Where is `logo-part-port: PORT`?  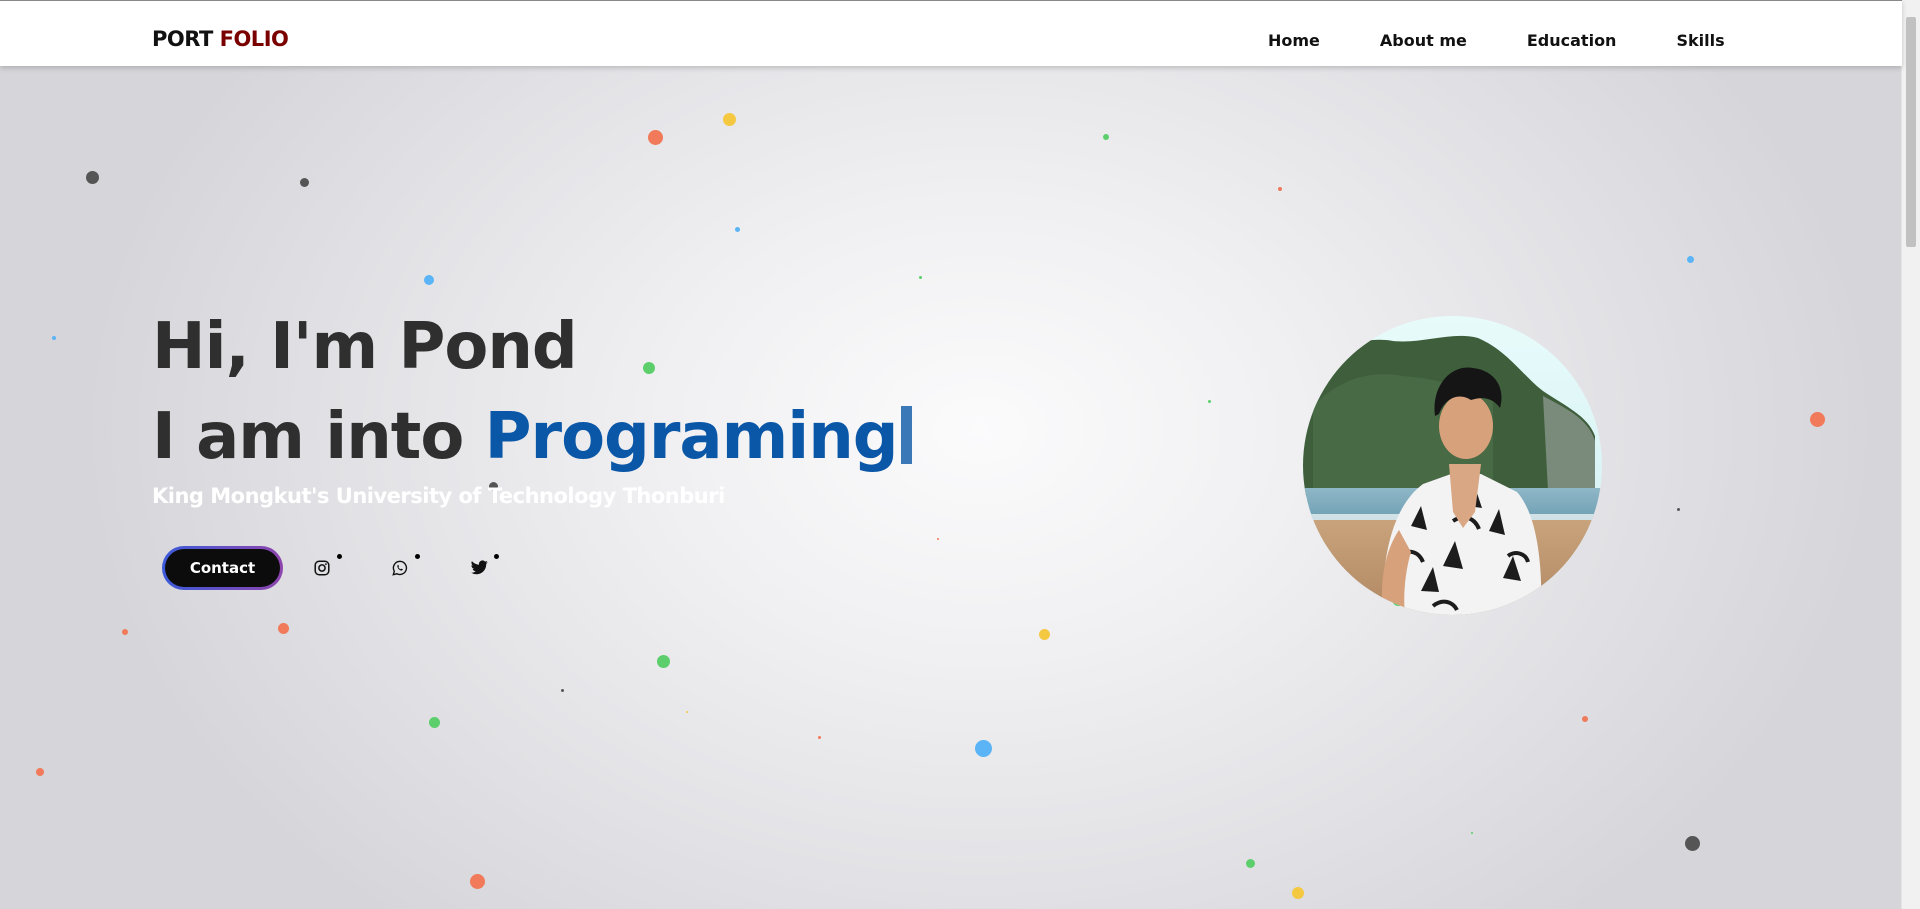
logo-part-port: PORT is located at coordinates (182, 39).